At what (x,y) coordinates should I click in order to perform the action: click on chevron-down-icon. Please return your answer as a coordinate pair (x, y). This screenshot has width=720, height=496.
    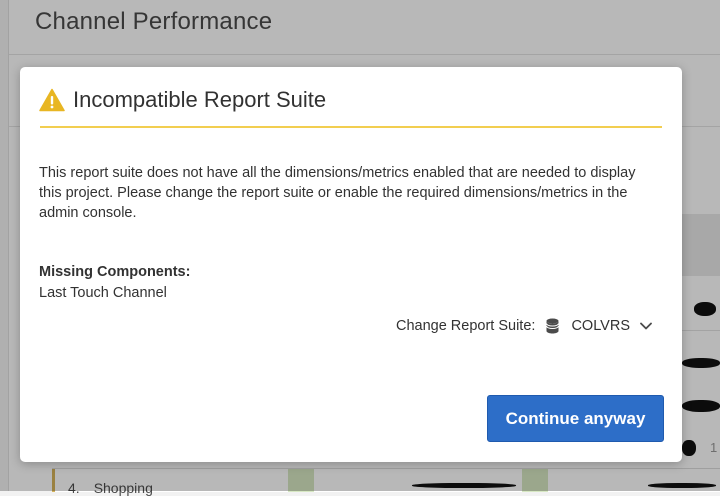
    Looking at the image, I should click on (646, 326).